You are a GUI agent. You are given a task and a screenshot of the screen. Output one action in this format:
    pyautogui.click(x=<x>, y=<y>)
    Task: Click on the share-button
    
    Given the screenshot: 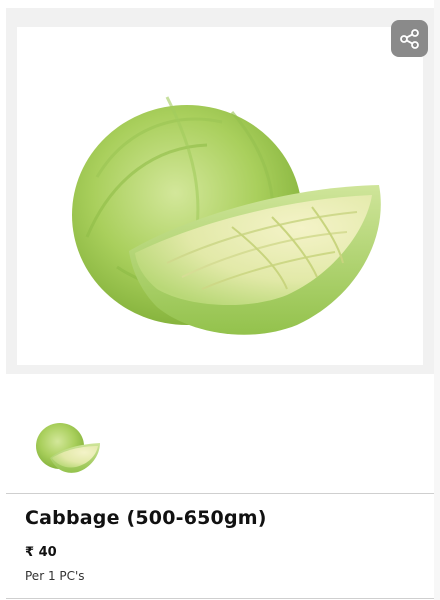 What is the action you would take?
    pyautogui.click(x=409, y=38)
    